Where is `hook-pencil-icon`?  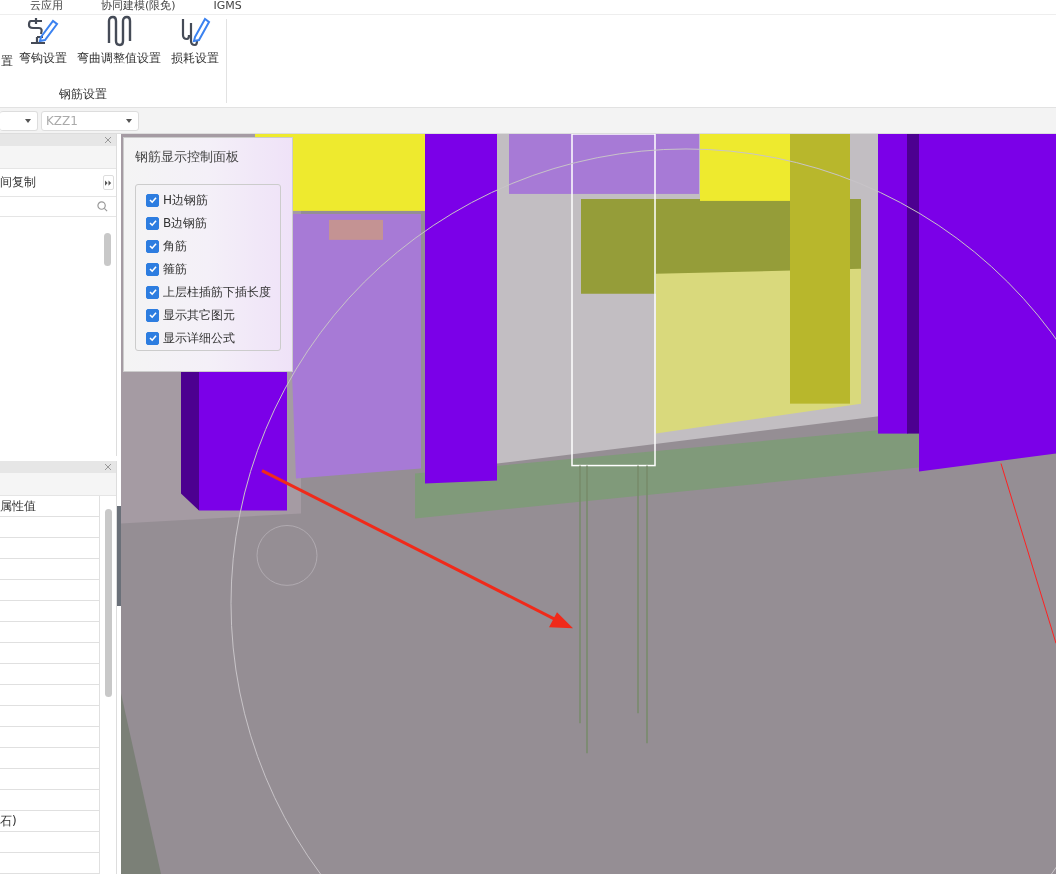
hook-pencil-icon is located at coordinates (43, 31).